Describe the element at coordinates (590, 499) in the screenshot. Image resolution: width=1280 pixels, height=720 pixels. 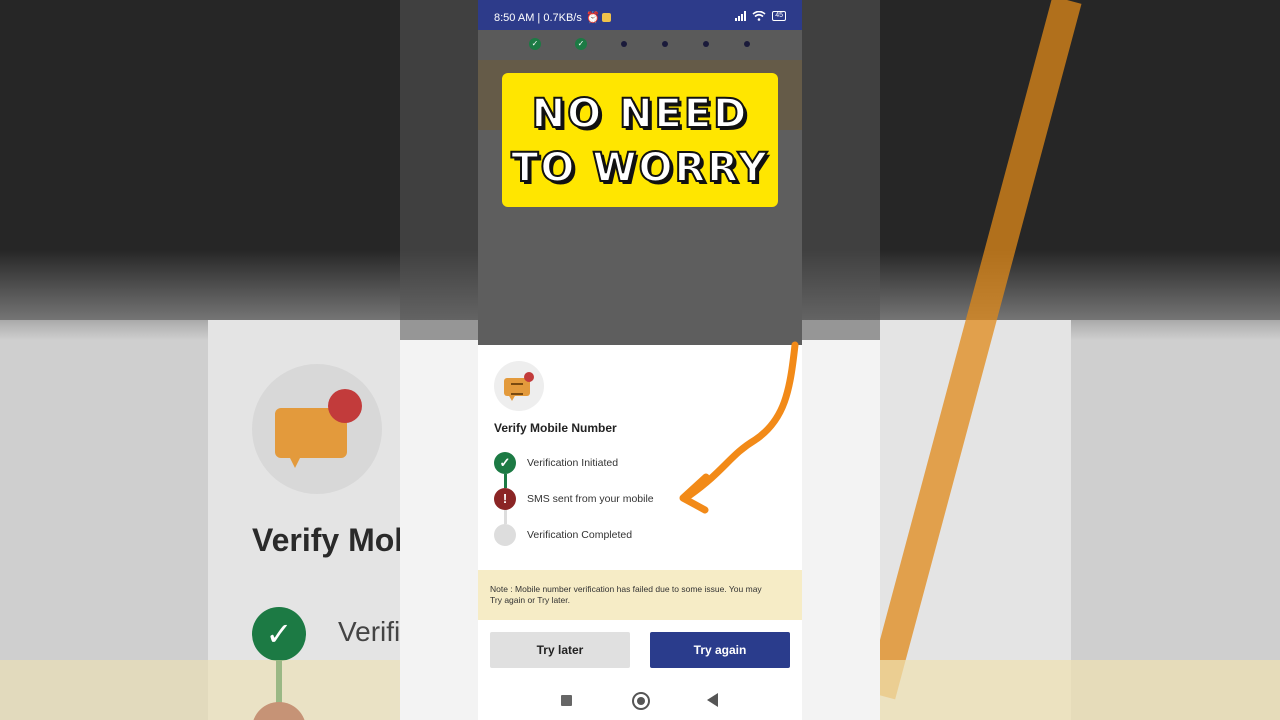
I see `step-label: SMS sent from your mobile` at that location.